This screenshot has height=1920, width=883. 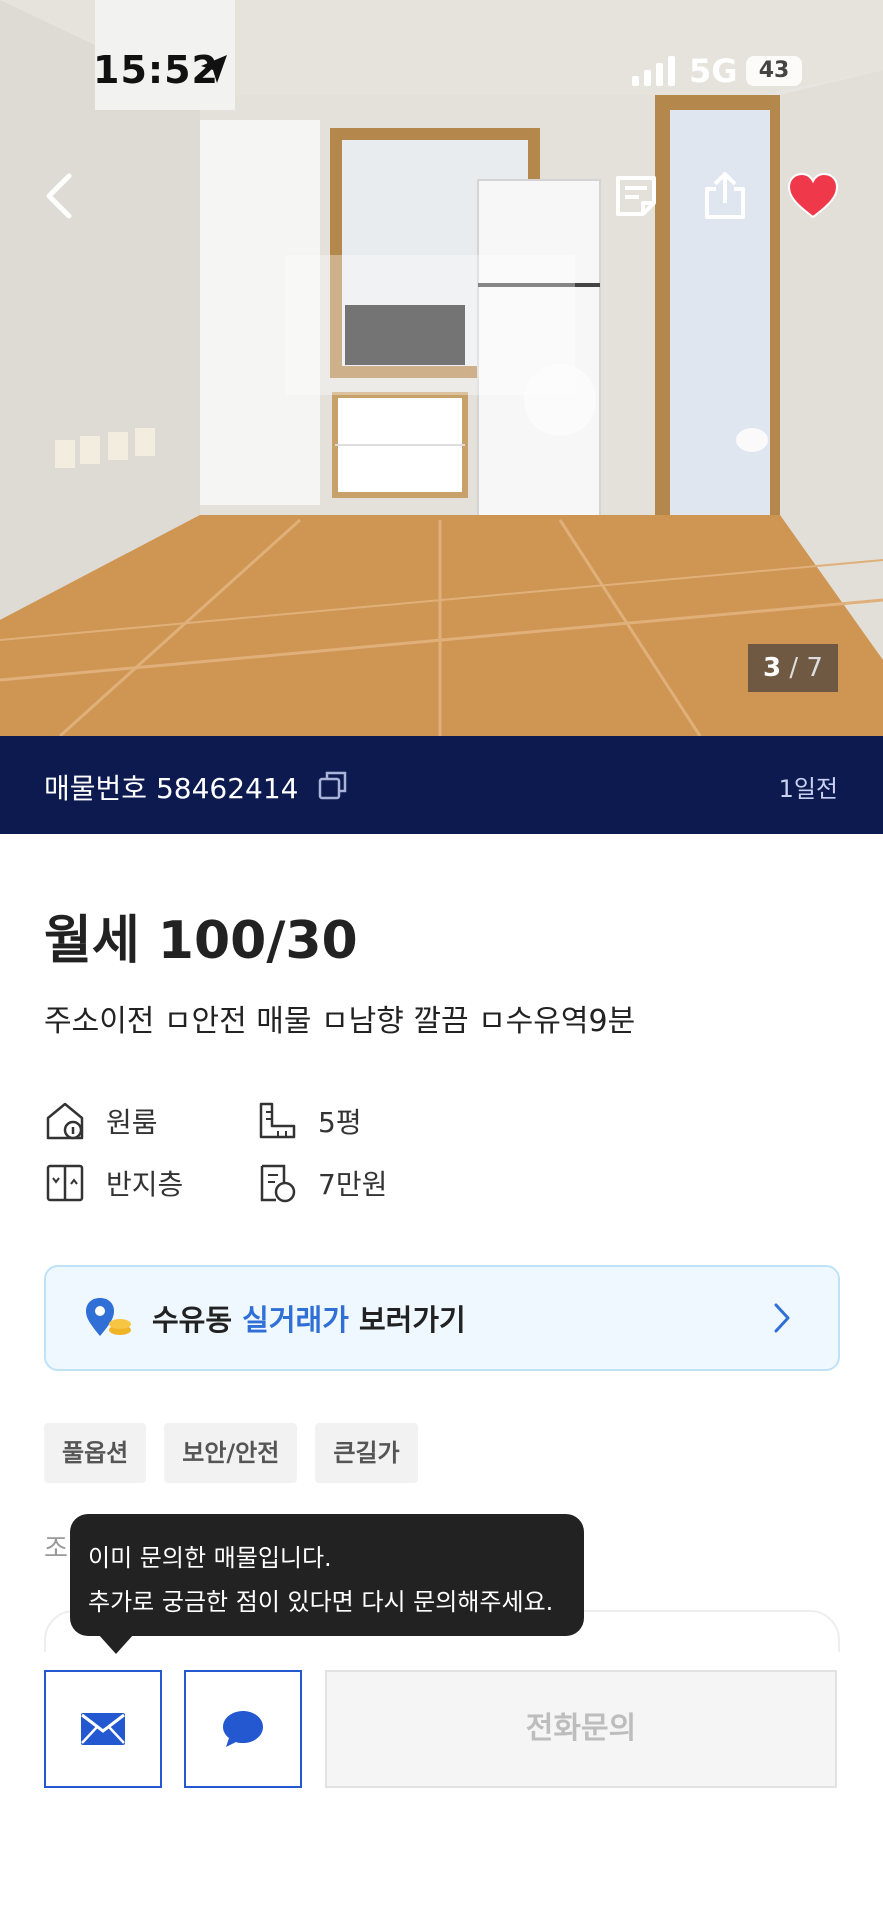 What do you see at coordinates (412, 1320) in the screenshot?
I see `banner-suffix: 보러가기` at bounding box center [412, 1320].